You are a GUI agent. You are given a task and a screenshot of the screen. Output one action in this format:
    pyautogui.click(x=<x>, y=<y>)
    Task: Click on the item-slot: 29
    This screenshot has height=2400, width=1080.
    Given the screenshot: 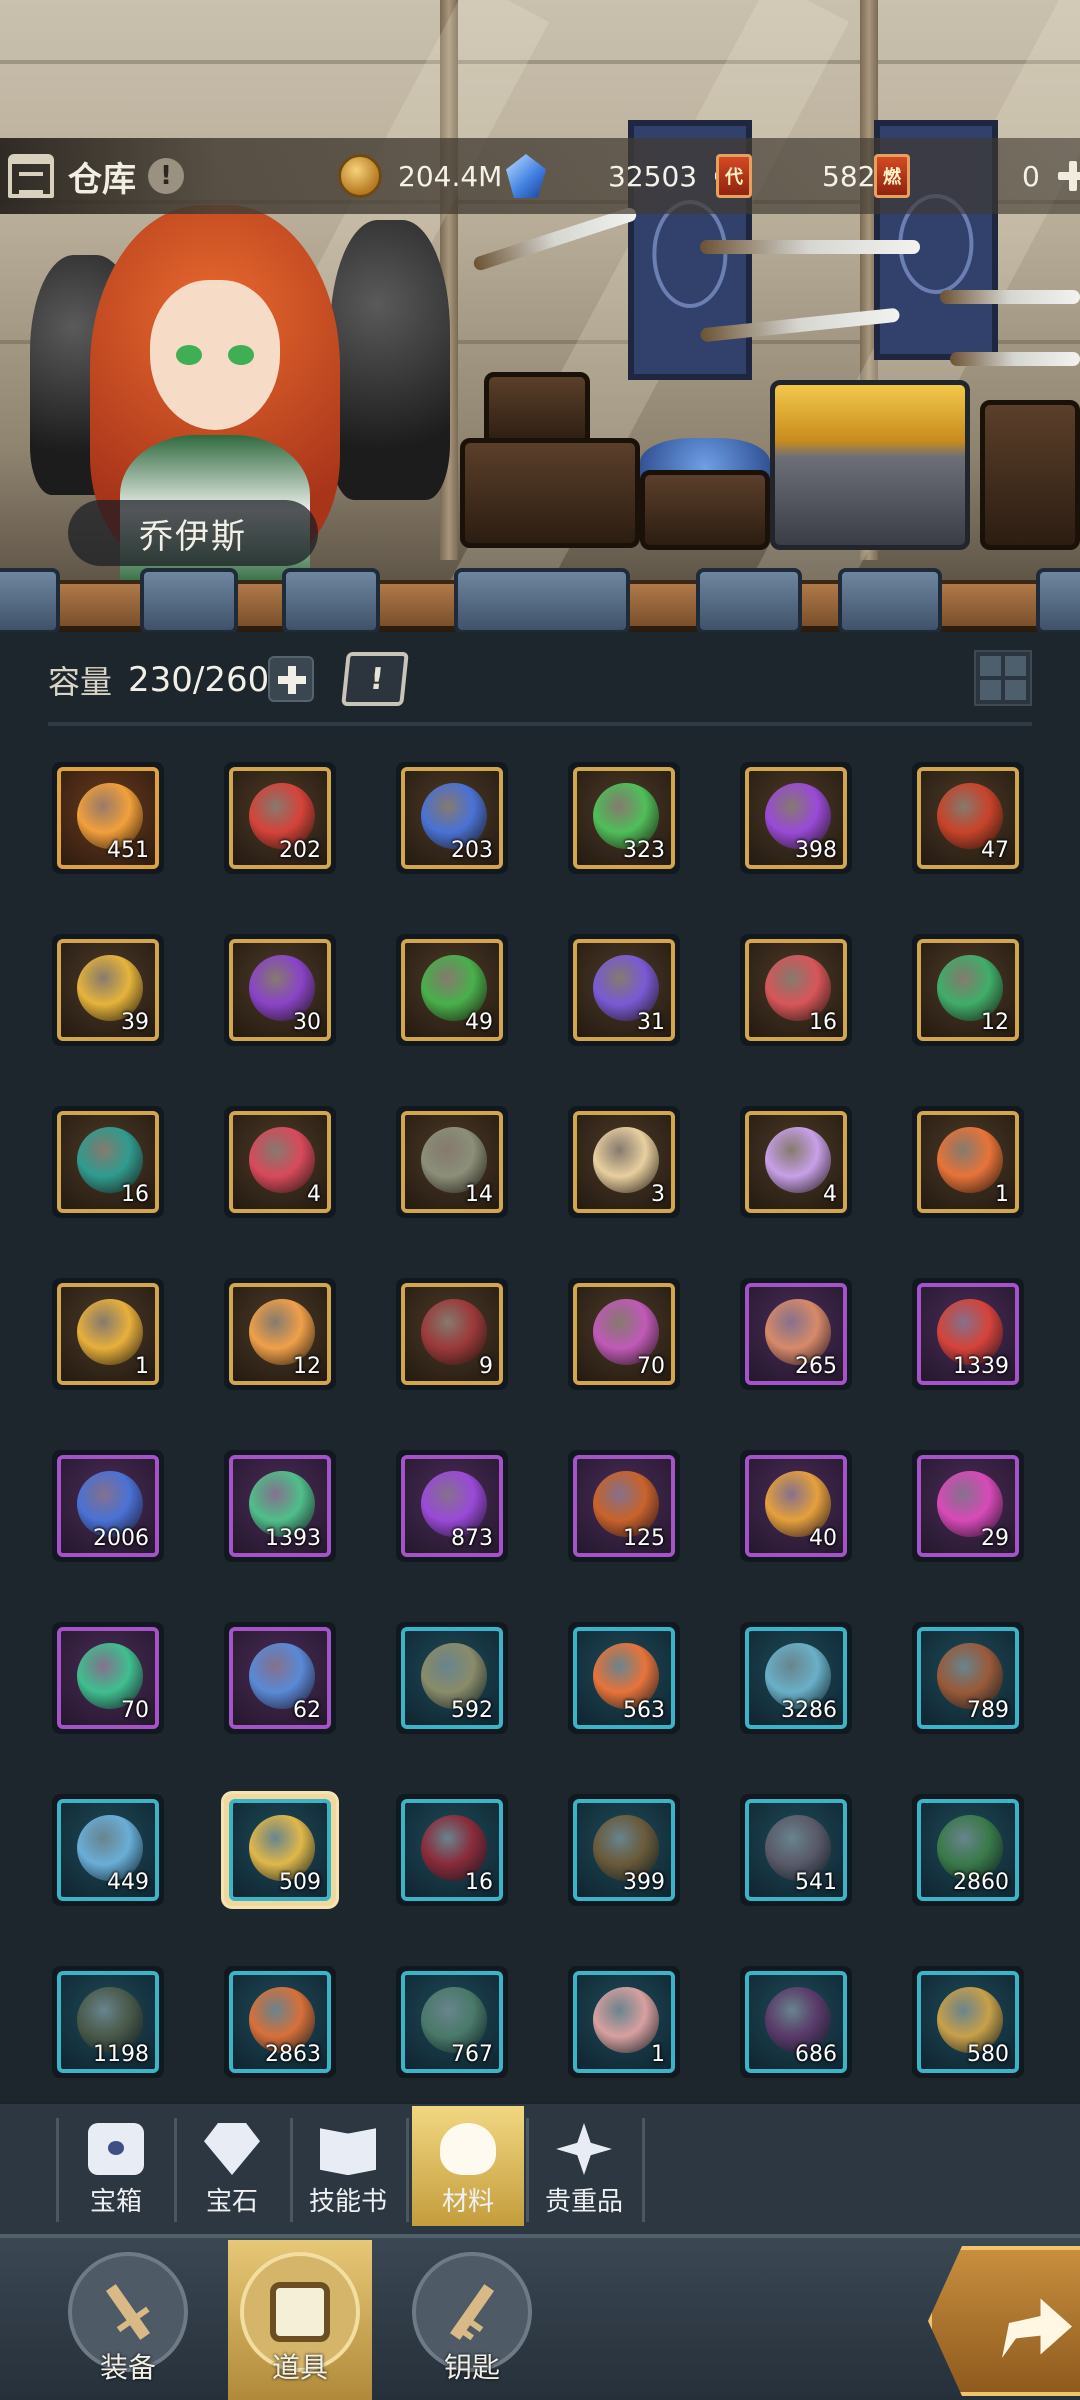 What is the action you would take?
    pyautogui.click(x=968, y=1506)
    